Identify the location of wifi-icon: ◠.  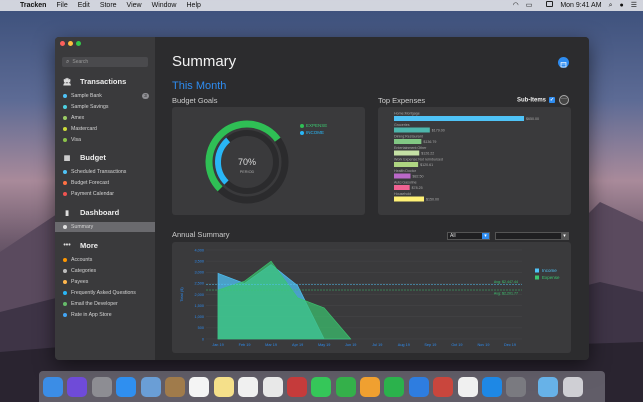
(516, 5).